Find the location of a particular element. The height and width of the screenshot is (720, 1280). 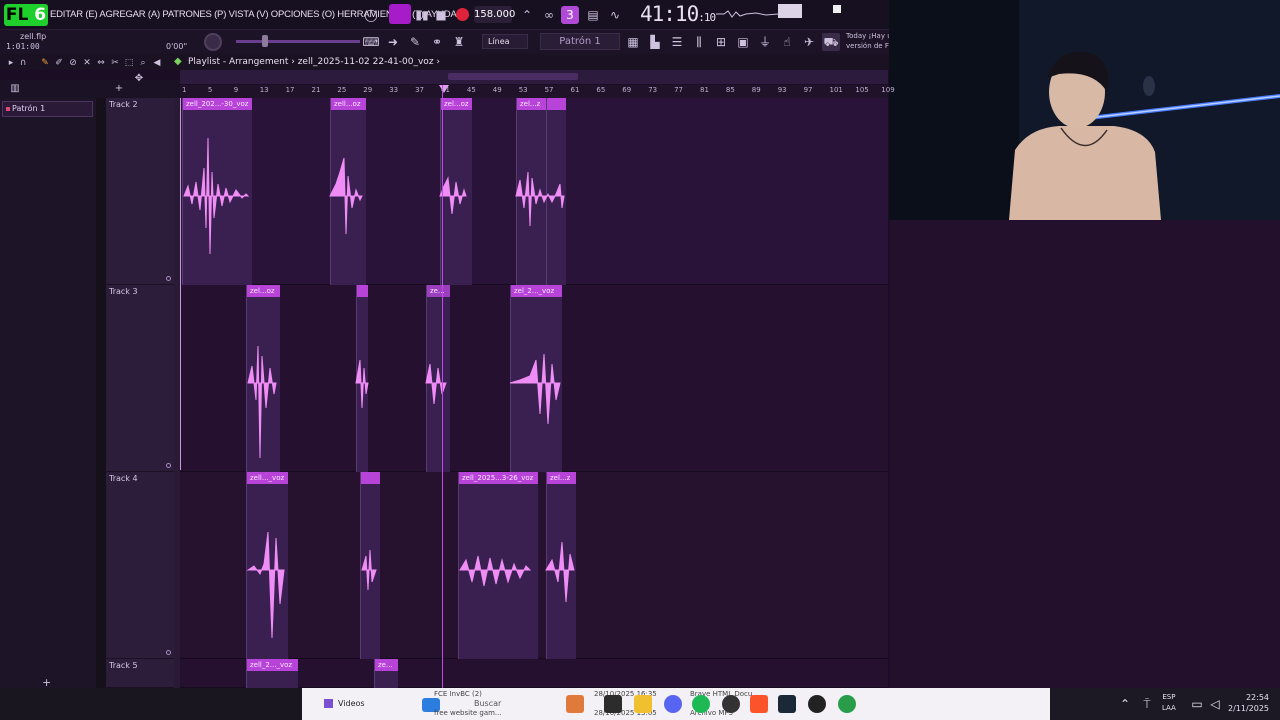

ruler-tick: 45 is located at coordinates (471, 90).